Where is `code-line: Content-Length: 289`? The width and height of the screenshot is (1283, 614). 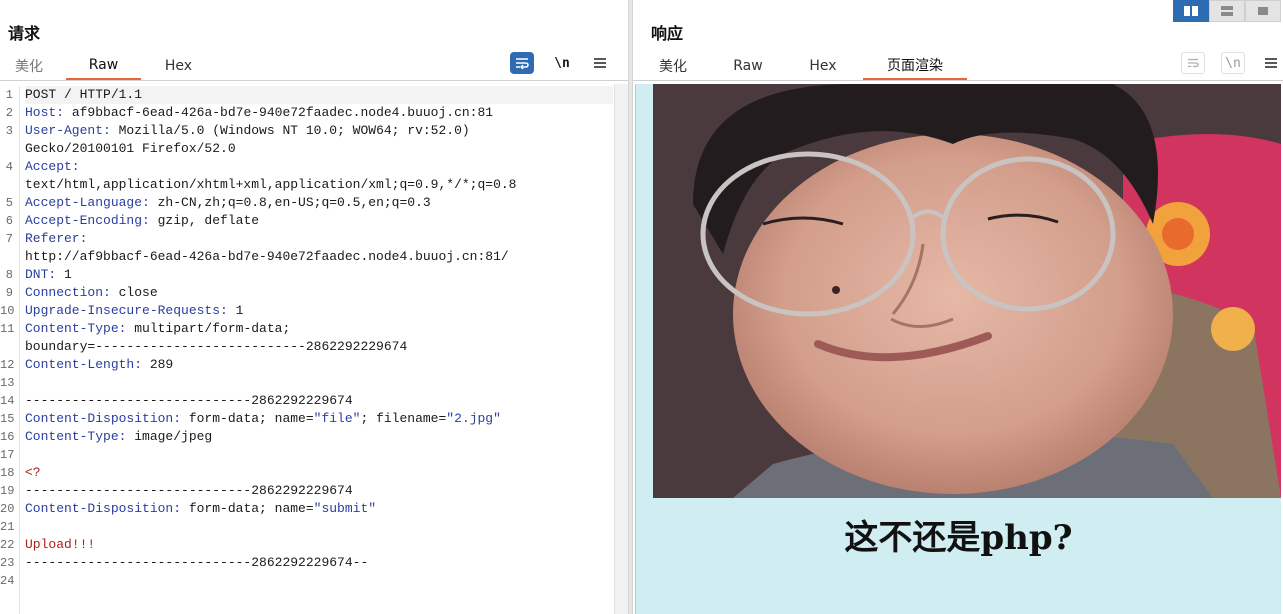
code-line: Content-Length: 289 is located at coordinates (319, 365).